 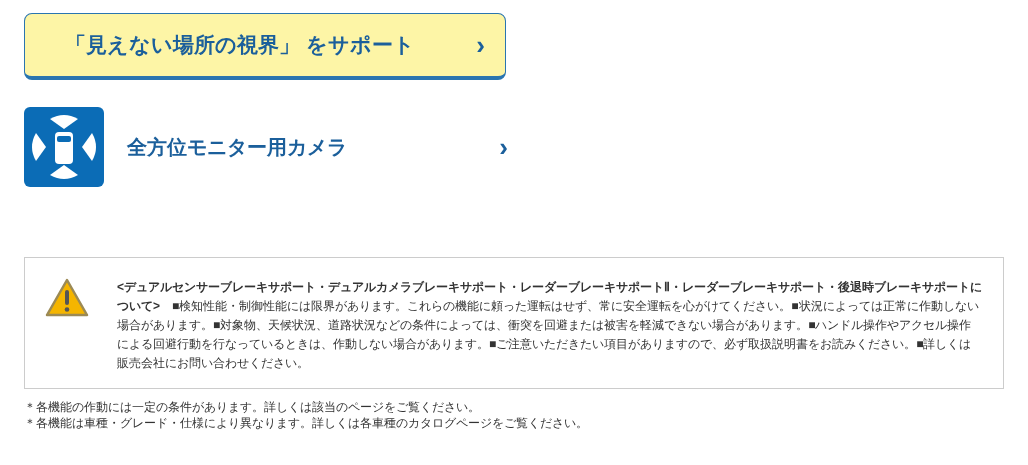 What do you see at coordinates (317, 147) in the screenshot?
I see `feature-link: 全方位モニター用カメラ ›` at bounding box center [317, 147].